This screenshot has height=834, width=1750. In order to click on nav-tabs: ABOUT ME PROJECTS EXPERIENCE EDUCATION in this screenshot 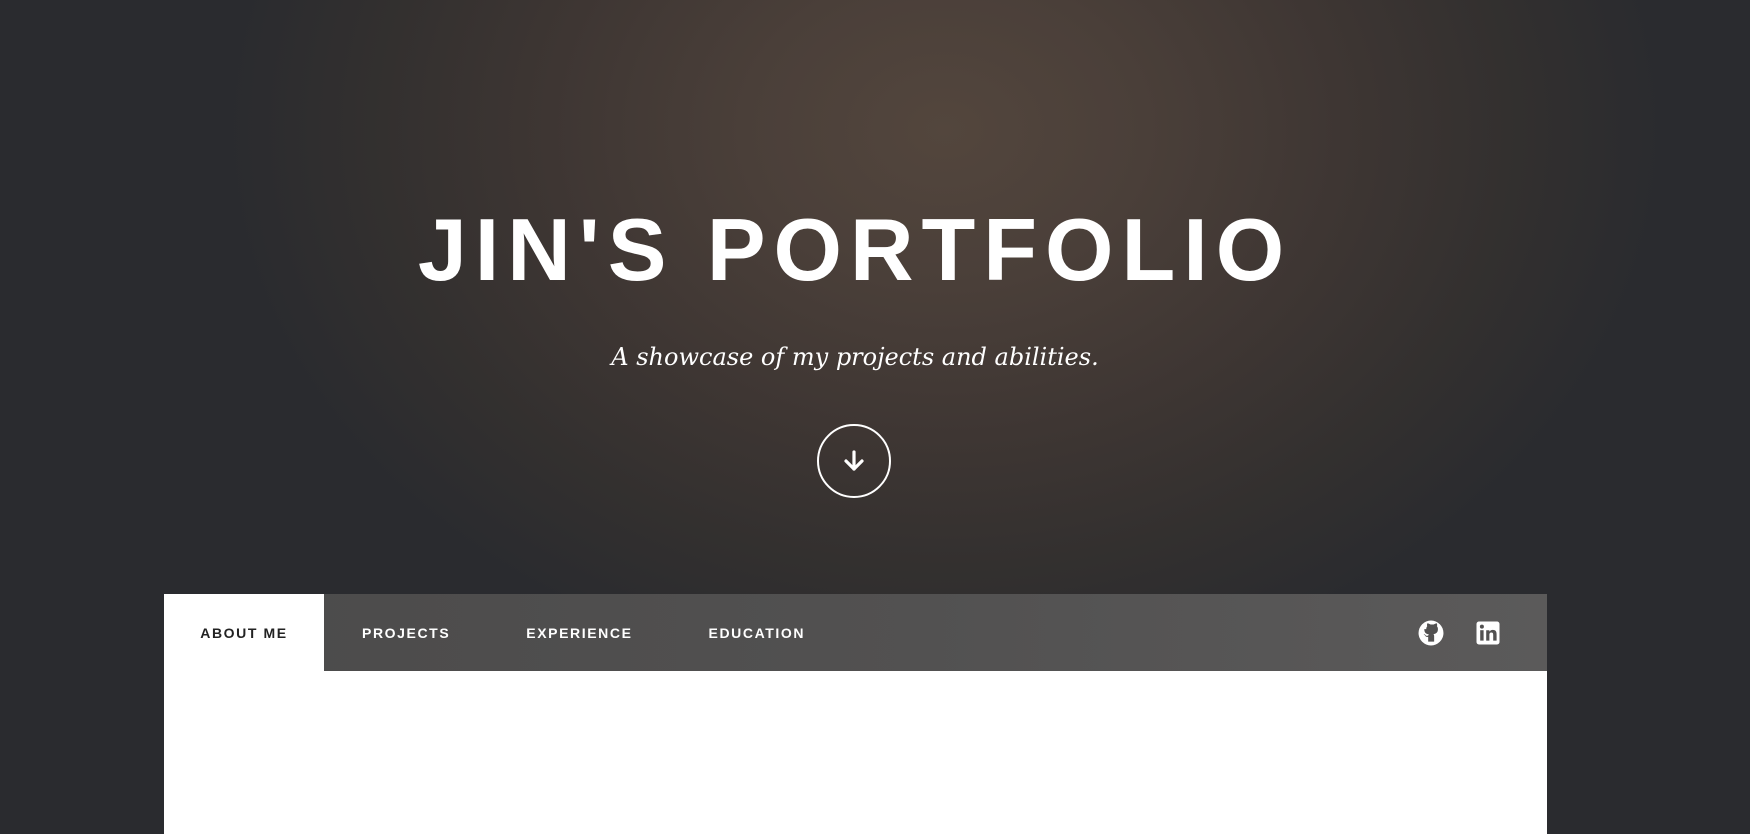, I will do `click(503, 632)`.